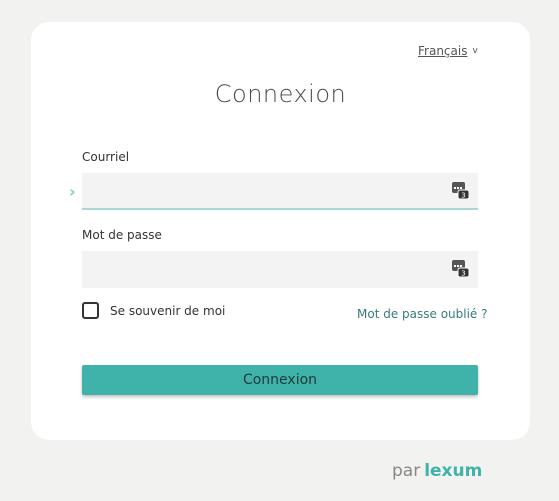 This screenshot has height=501, width=559. I want to click on forgot-password-link: Mot de passe oublié ?, so click(422, 314).